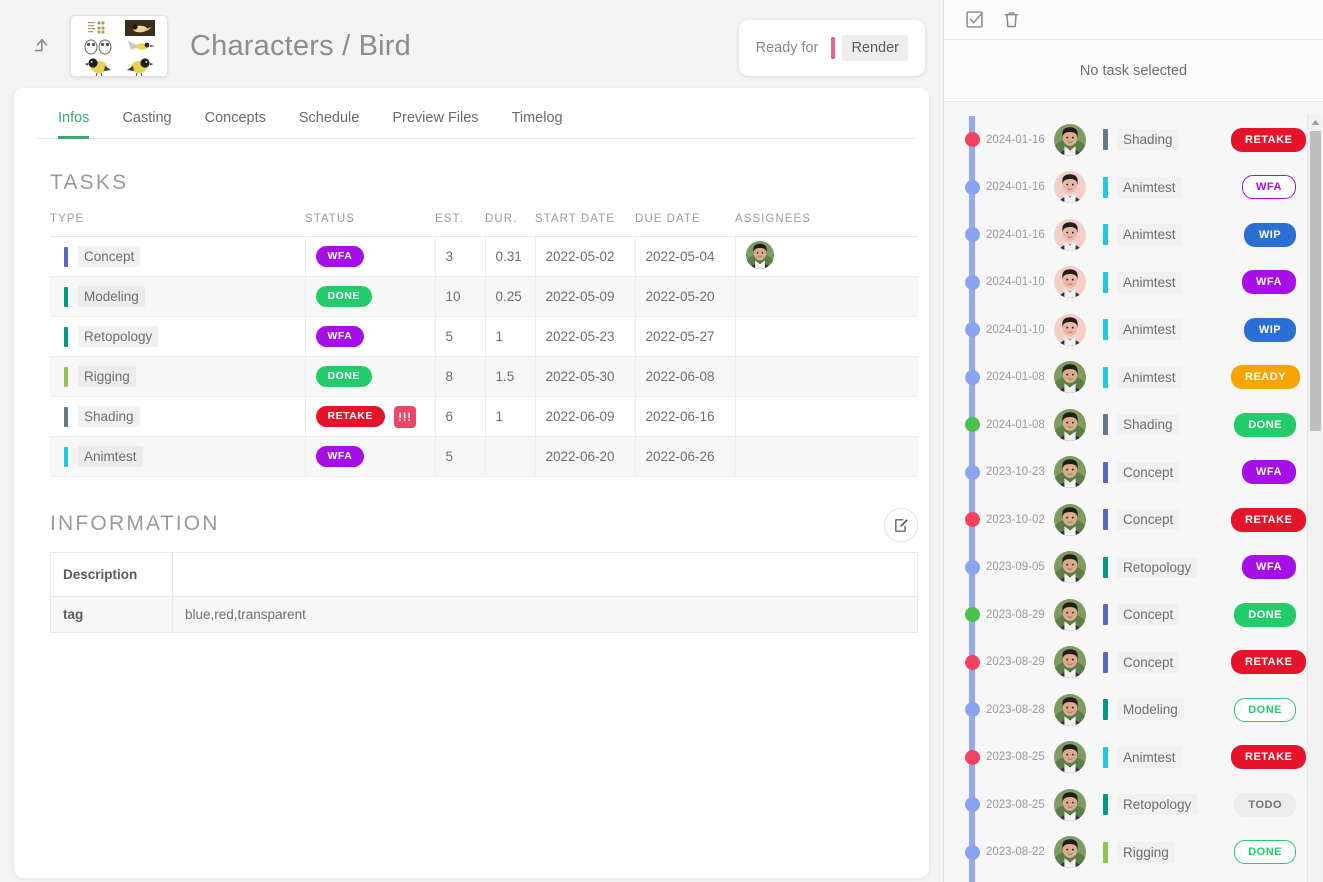 The width and height of the screenshot is (1323, 882). Describe the element at coordinates (235, 124) in the screenshot. I see `tab-concepts: Concepts` at that location.